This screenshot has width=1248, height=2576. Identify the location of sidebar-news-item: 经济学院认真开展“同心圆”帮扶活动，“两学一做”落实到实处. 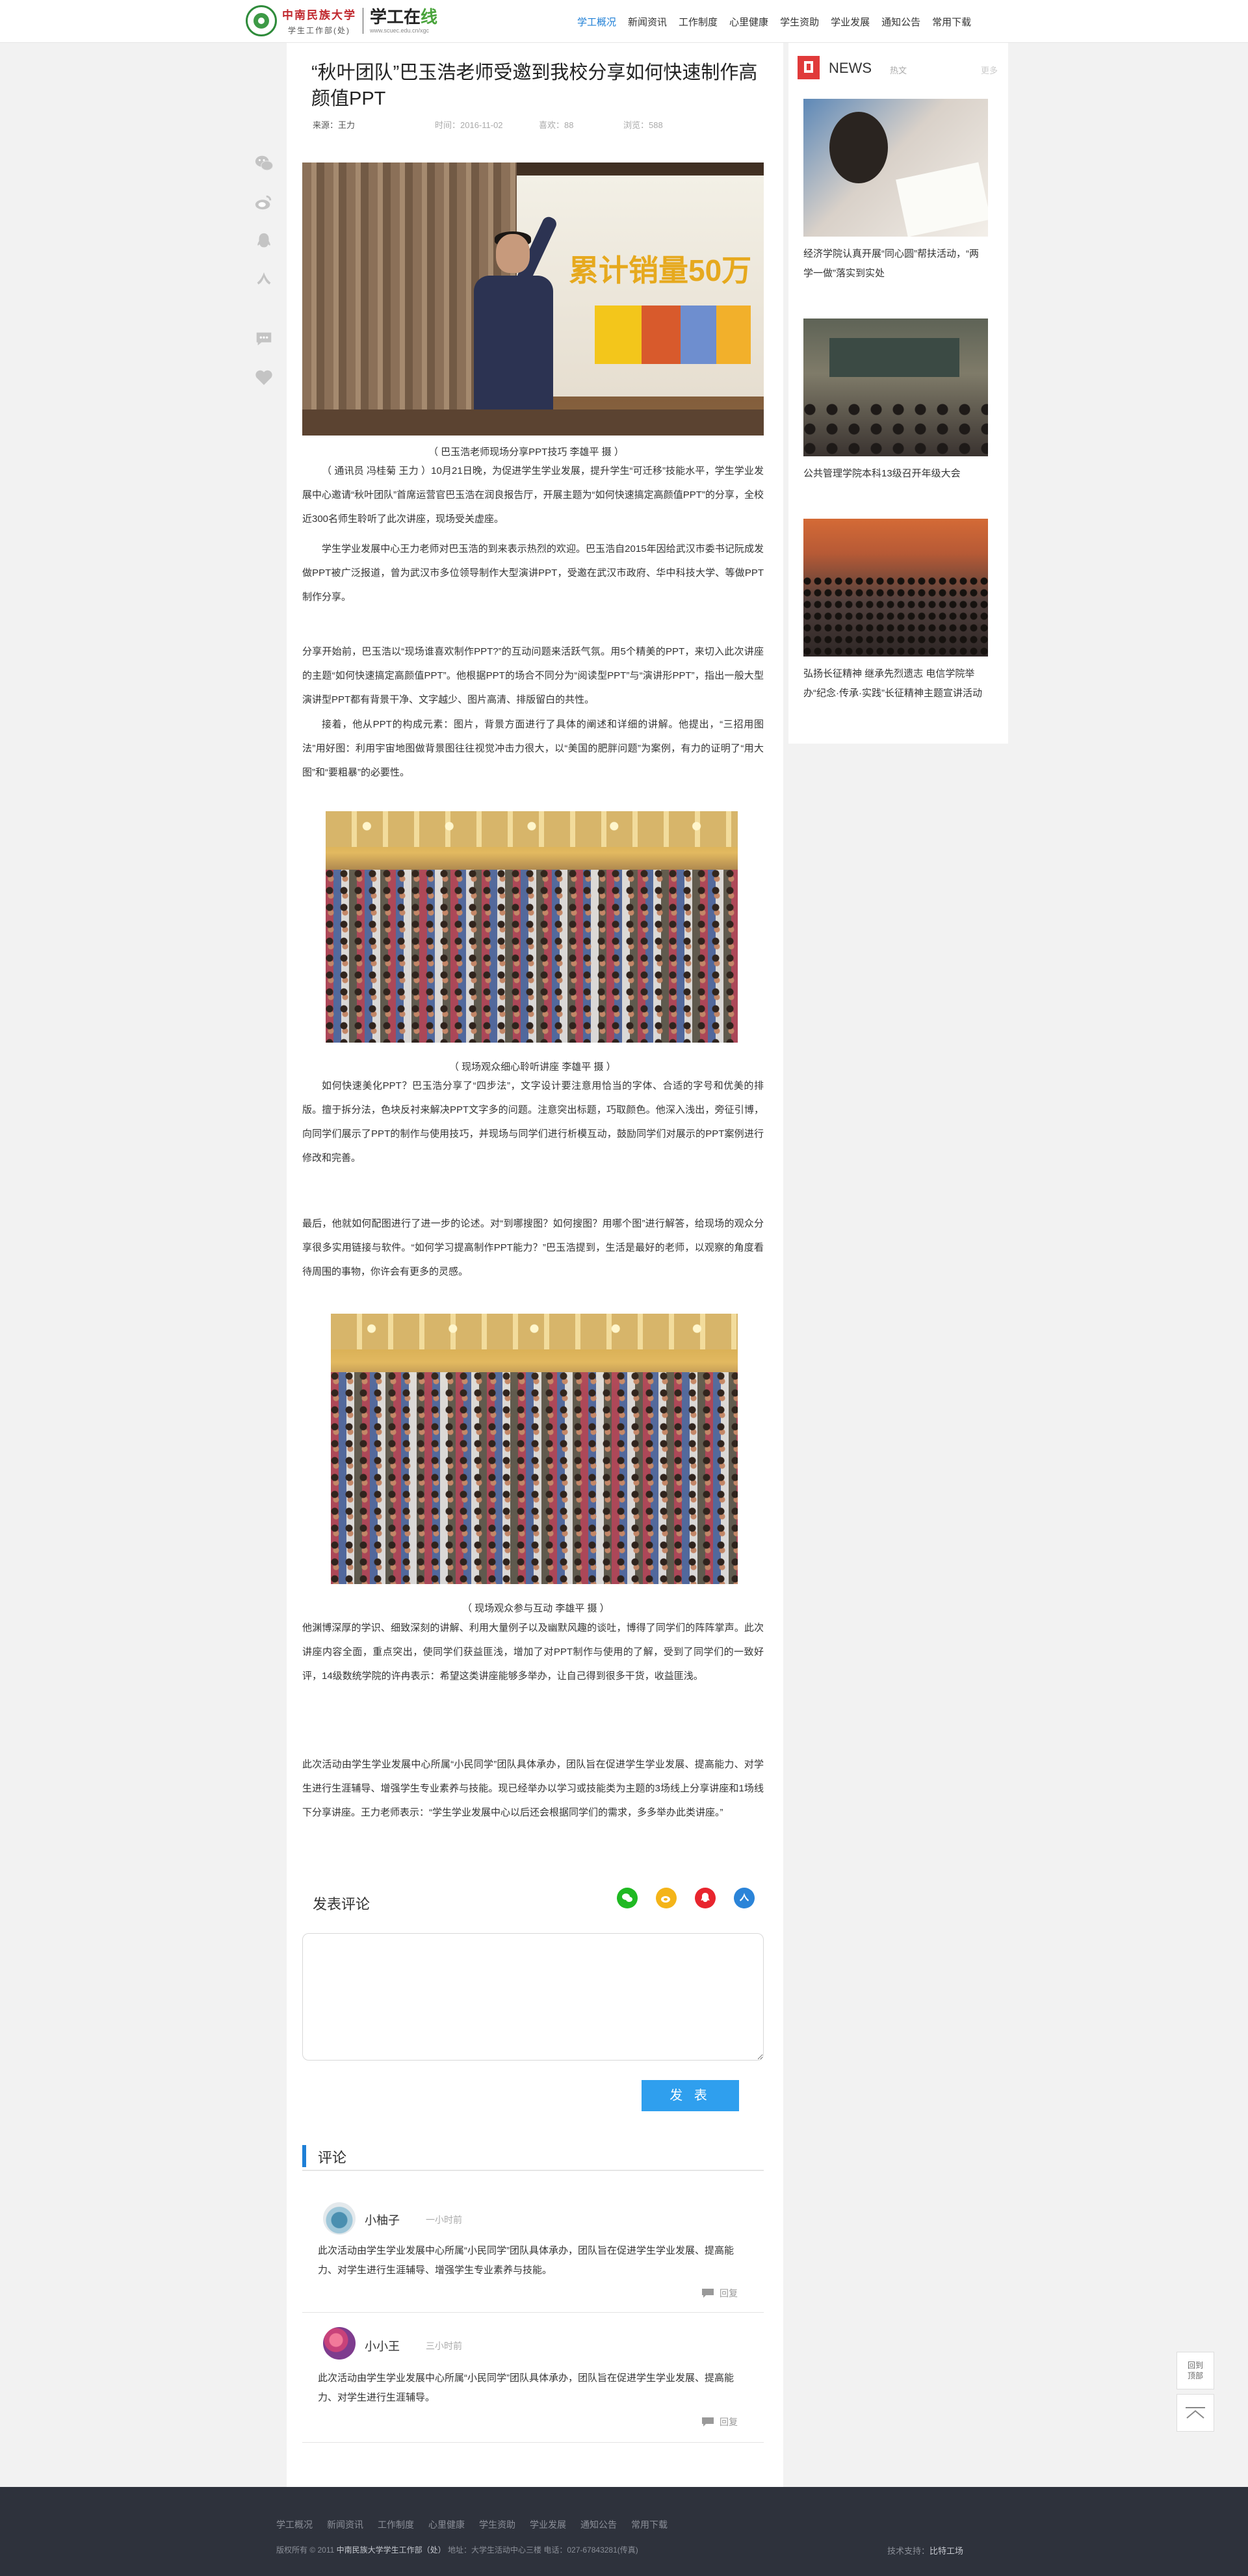
(896, 191).